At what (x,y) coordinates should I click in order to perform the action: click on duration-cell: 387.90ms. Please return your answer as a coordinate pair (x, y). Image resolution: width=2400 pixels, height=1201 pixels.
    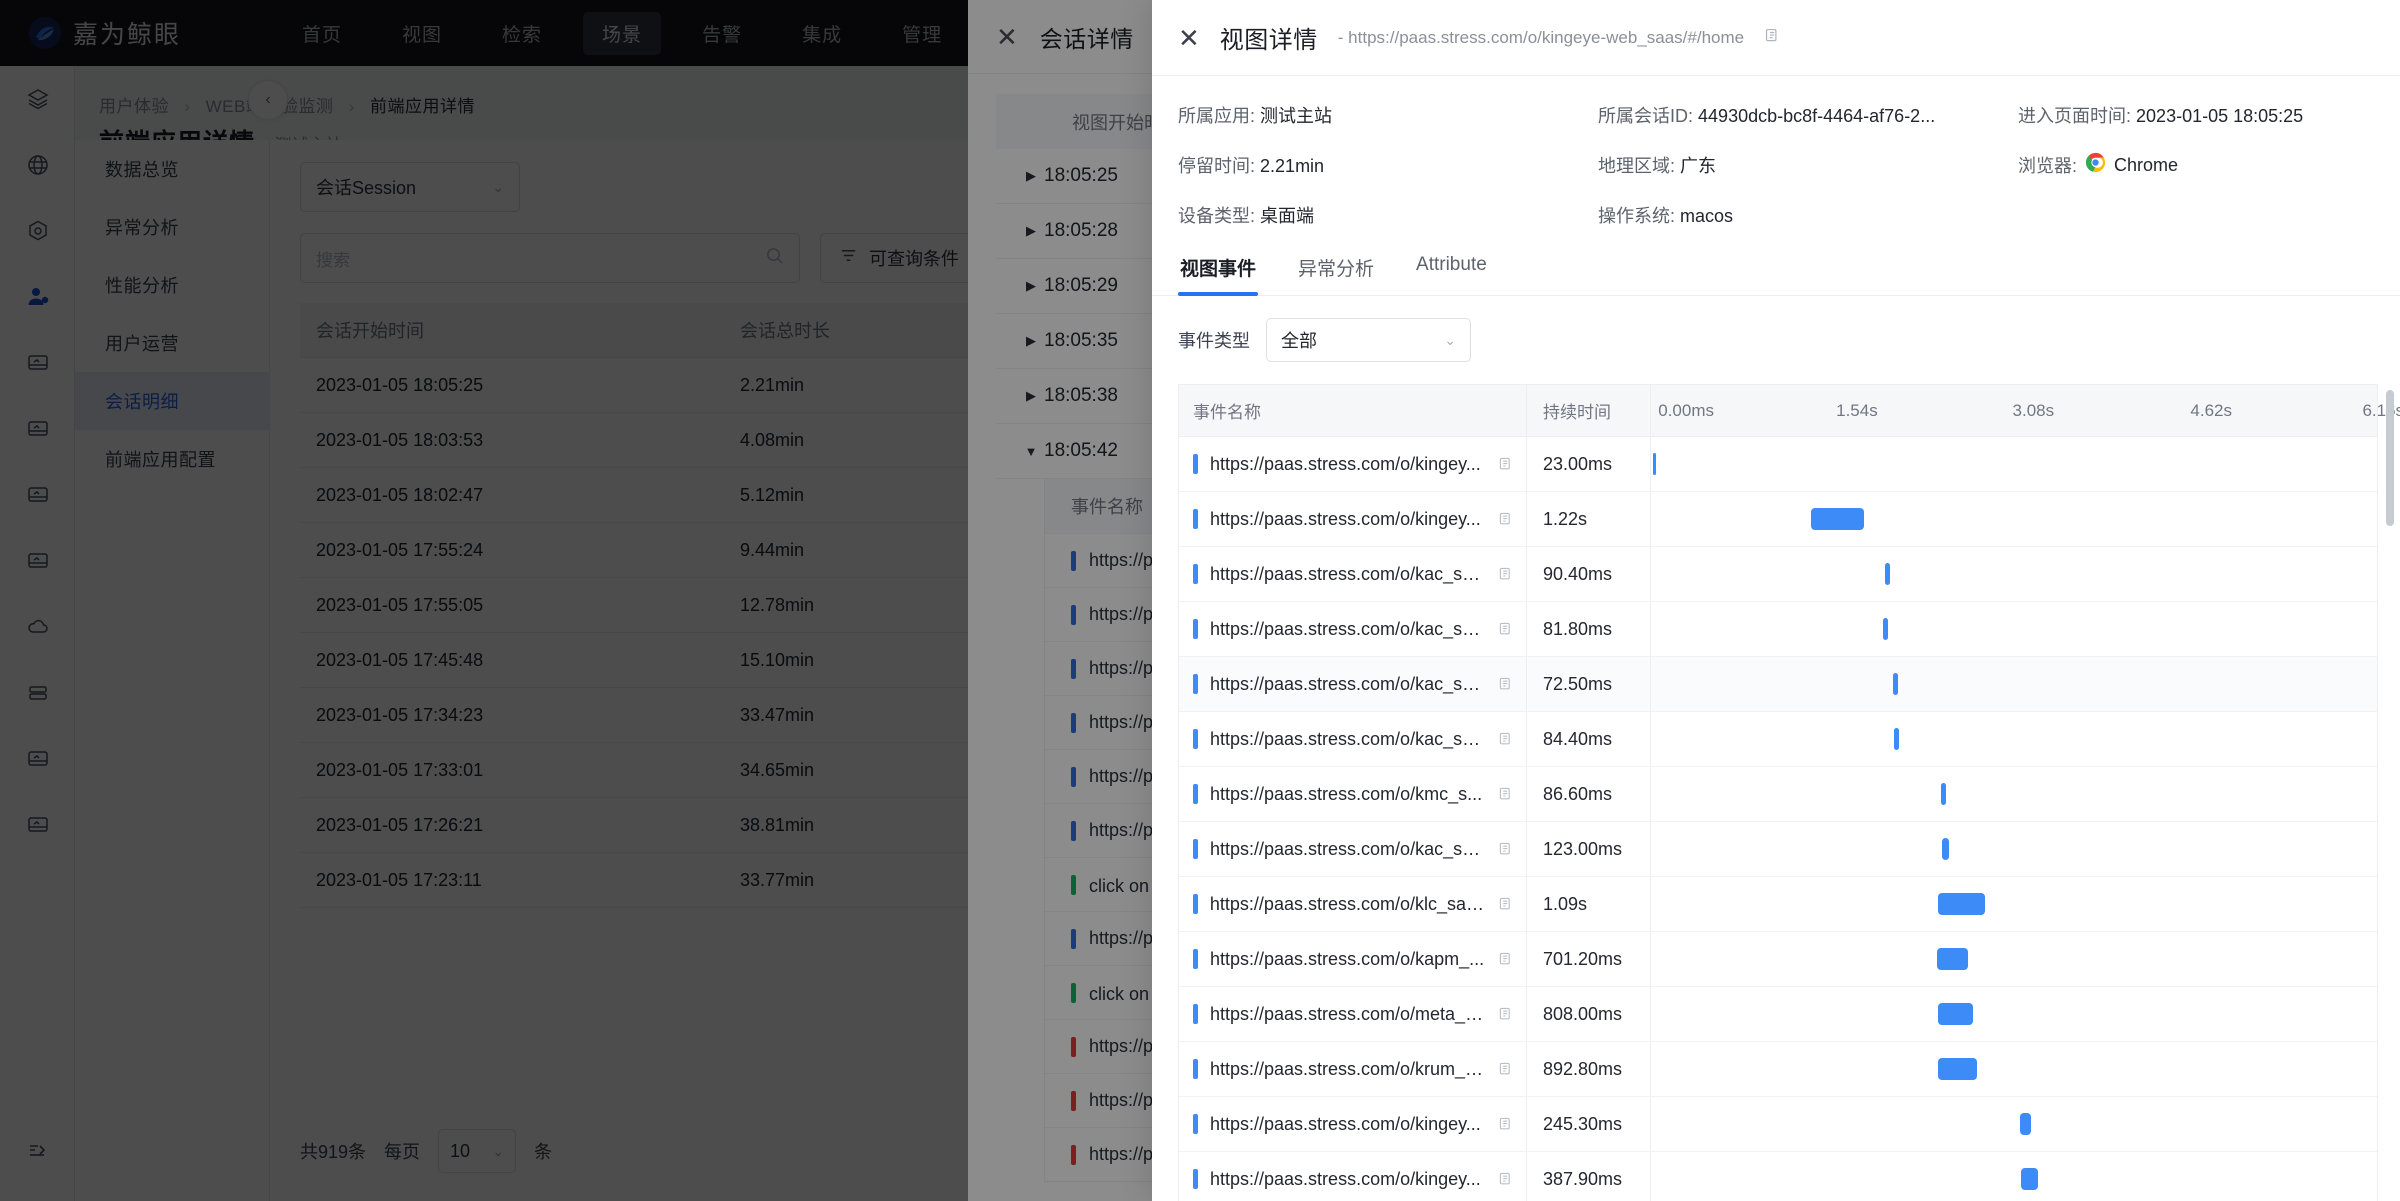
    Looking at the image, I should click on (1589, 1176).